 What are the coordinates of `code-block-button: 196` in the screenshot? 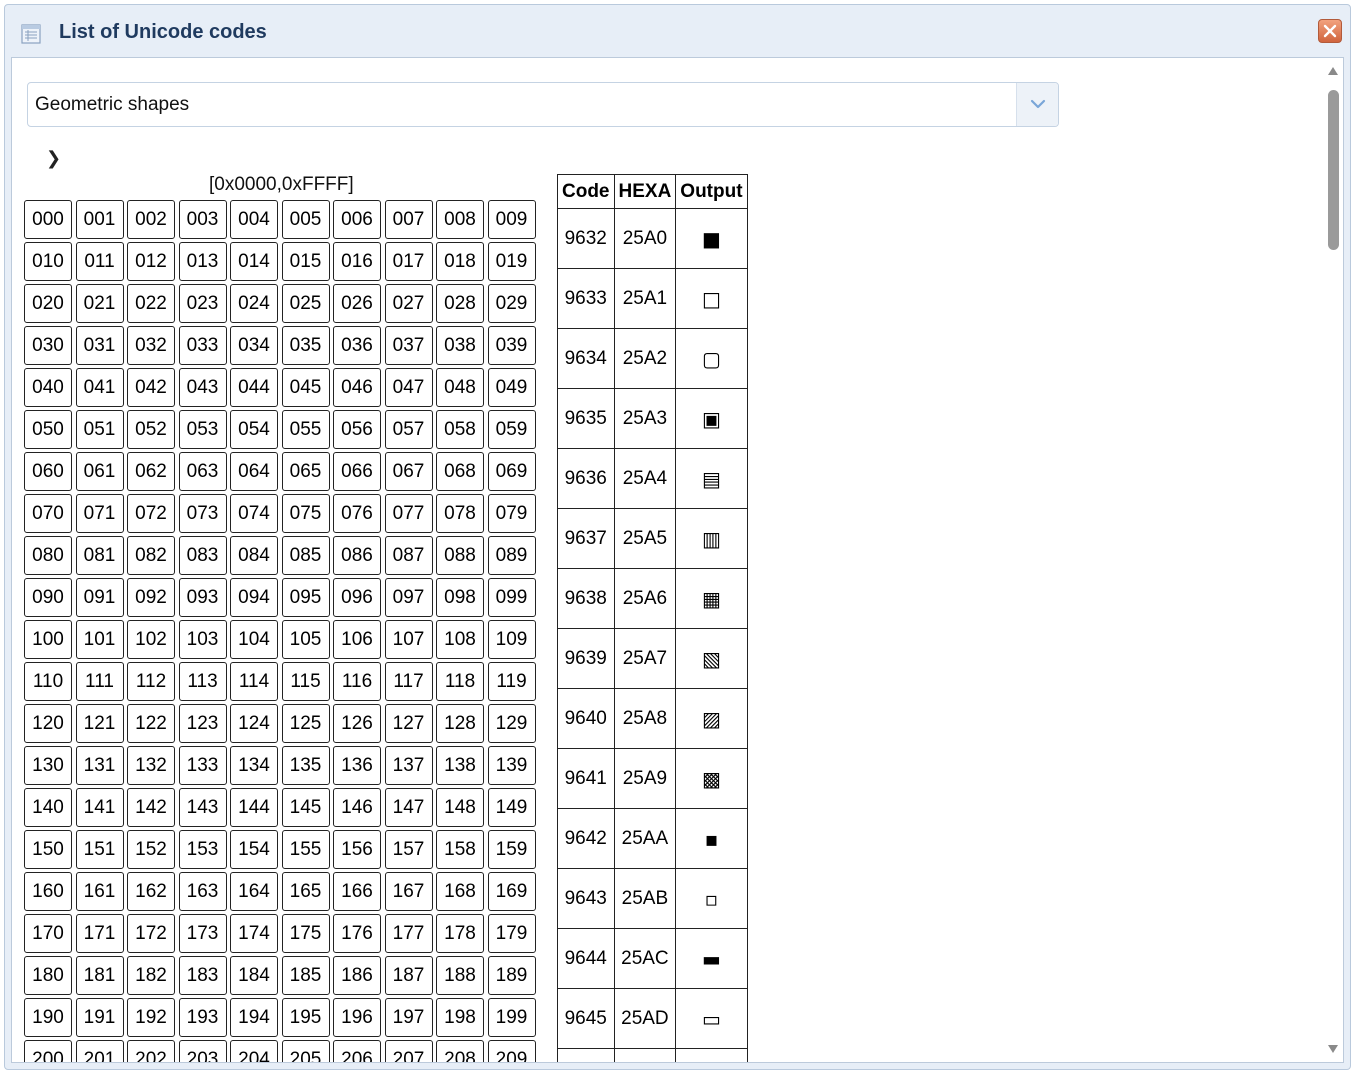 It's located at (357, 1017).